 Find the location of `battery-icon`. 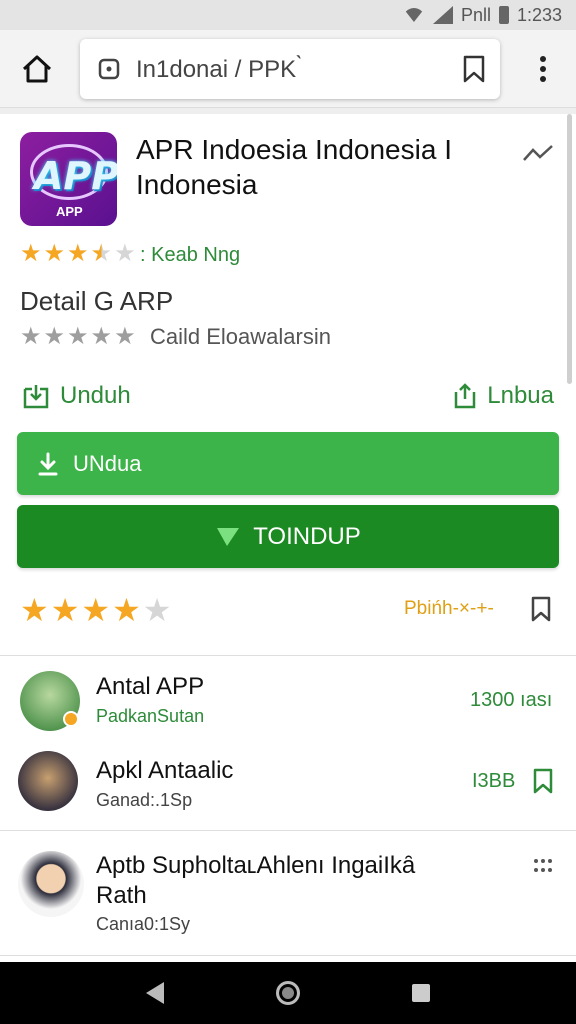

battery-icon is located at coordinates (503, 15).